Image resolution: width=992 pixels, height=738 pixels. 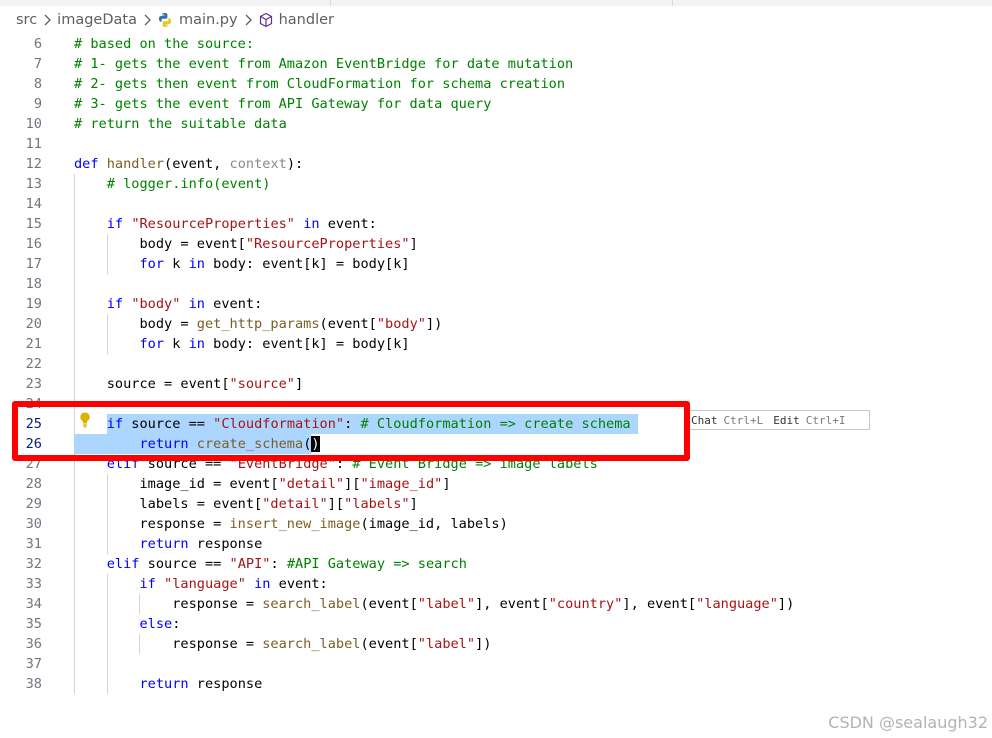 What do you see at coordinates (33, 364) in the screenshot?
I see `line-number: 22` at bounding box center [33, 364].